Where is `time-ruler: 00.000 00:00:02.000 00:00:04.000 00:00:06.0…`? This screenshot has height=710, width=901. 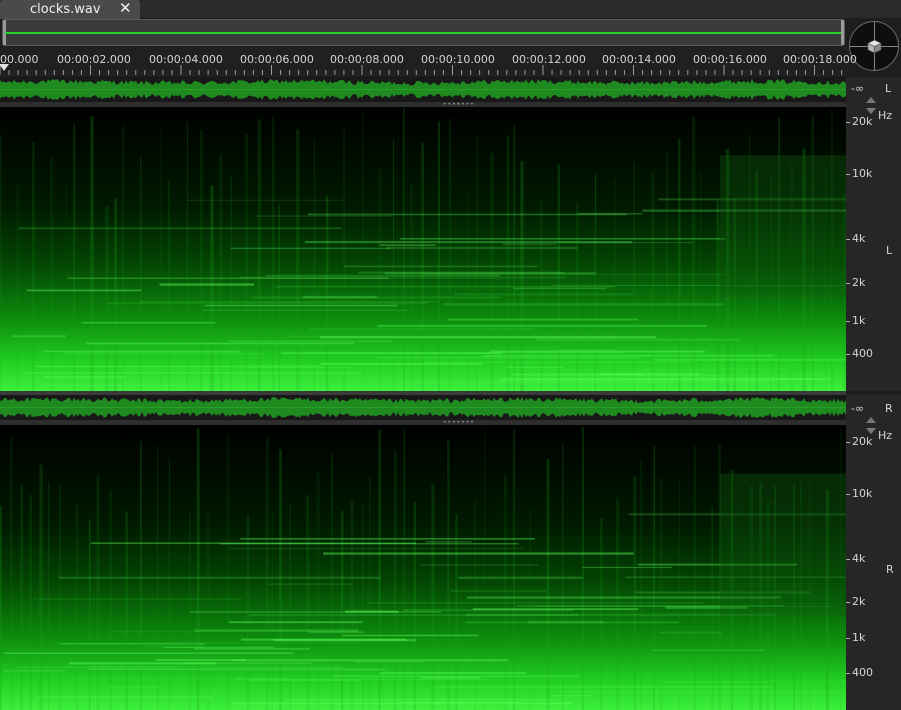
time-ruler: 00.000 00:00:02.000 00:00:04.000 00:00:06.0… is located at coordinates (428, 62).